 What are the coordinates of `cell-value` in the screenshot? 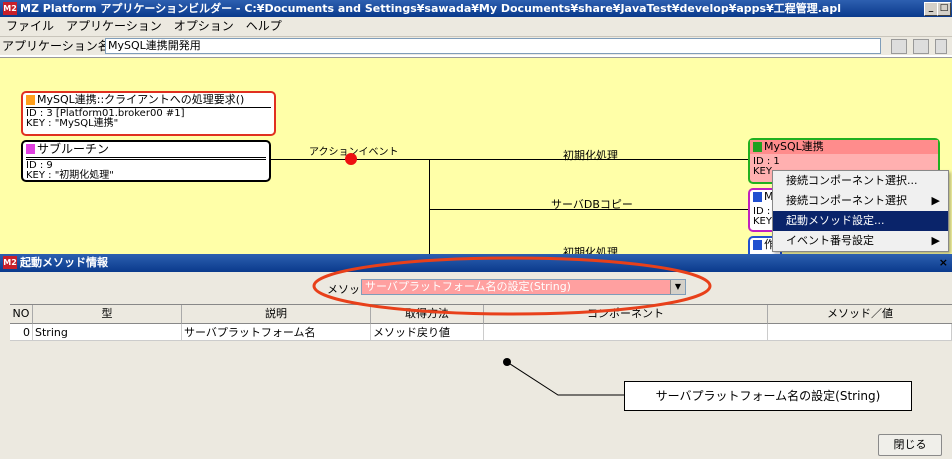 It's located at (860, 332).